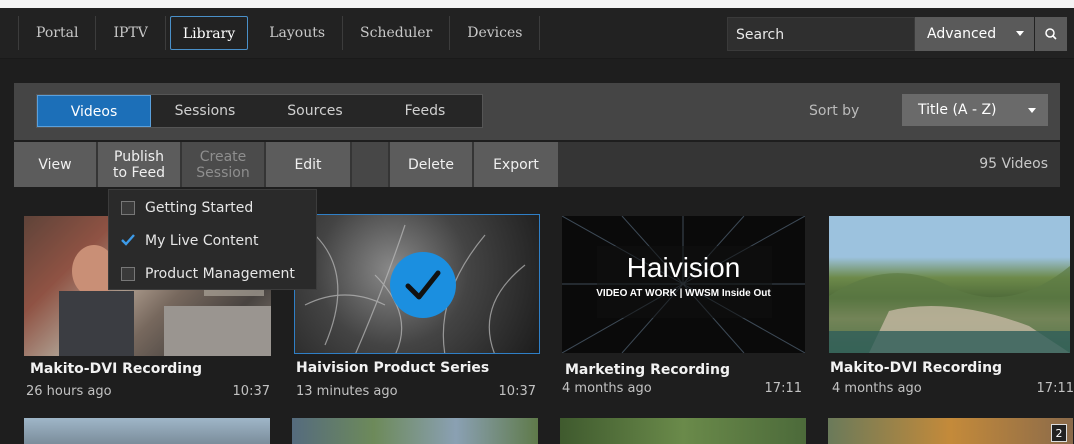 This screenshot has width=1074, height=444. I want to click on video-age: 13 minutes ago, so click(347, 391).